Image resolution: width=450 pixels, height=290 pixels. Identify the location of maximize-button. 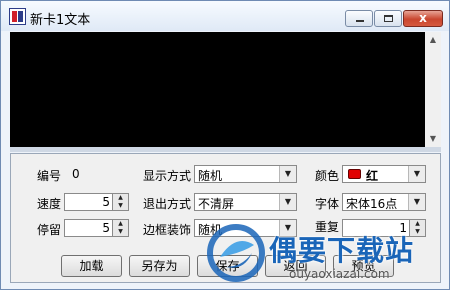
(388, 18).